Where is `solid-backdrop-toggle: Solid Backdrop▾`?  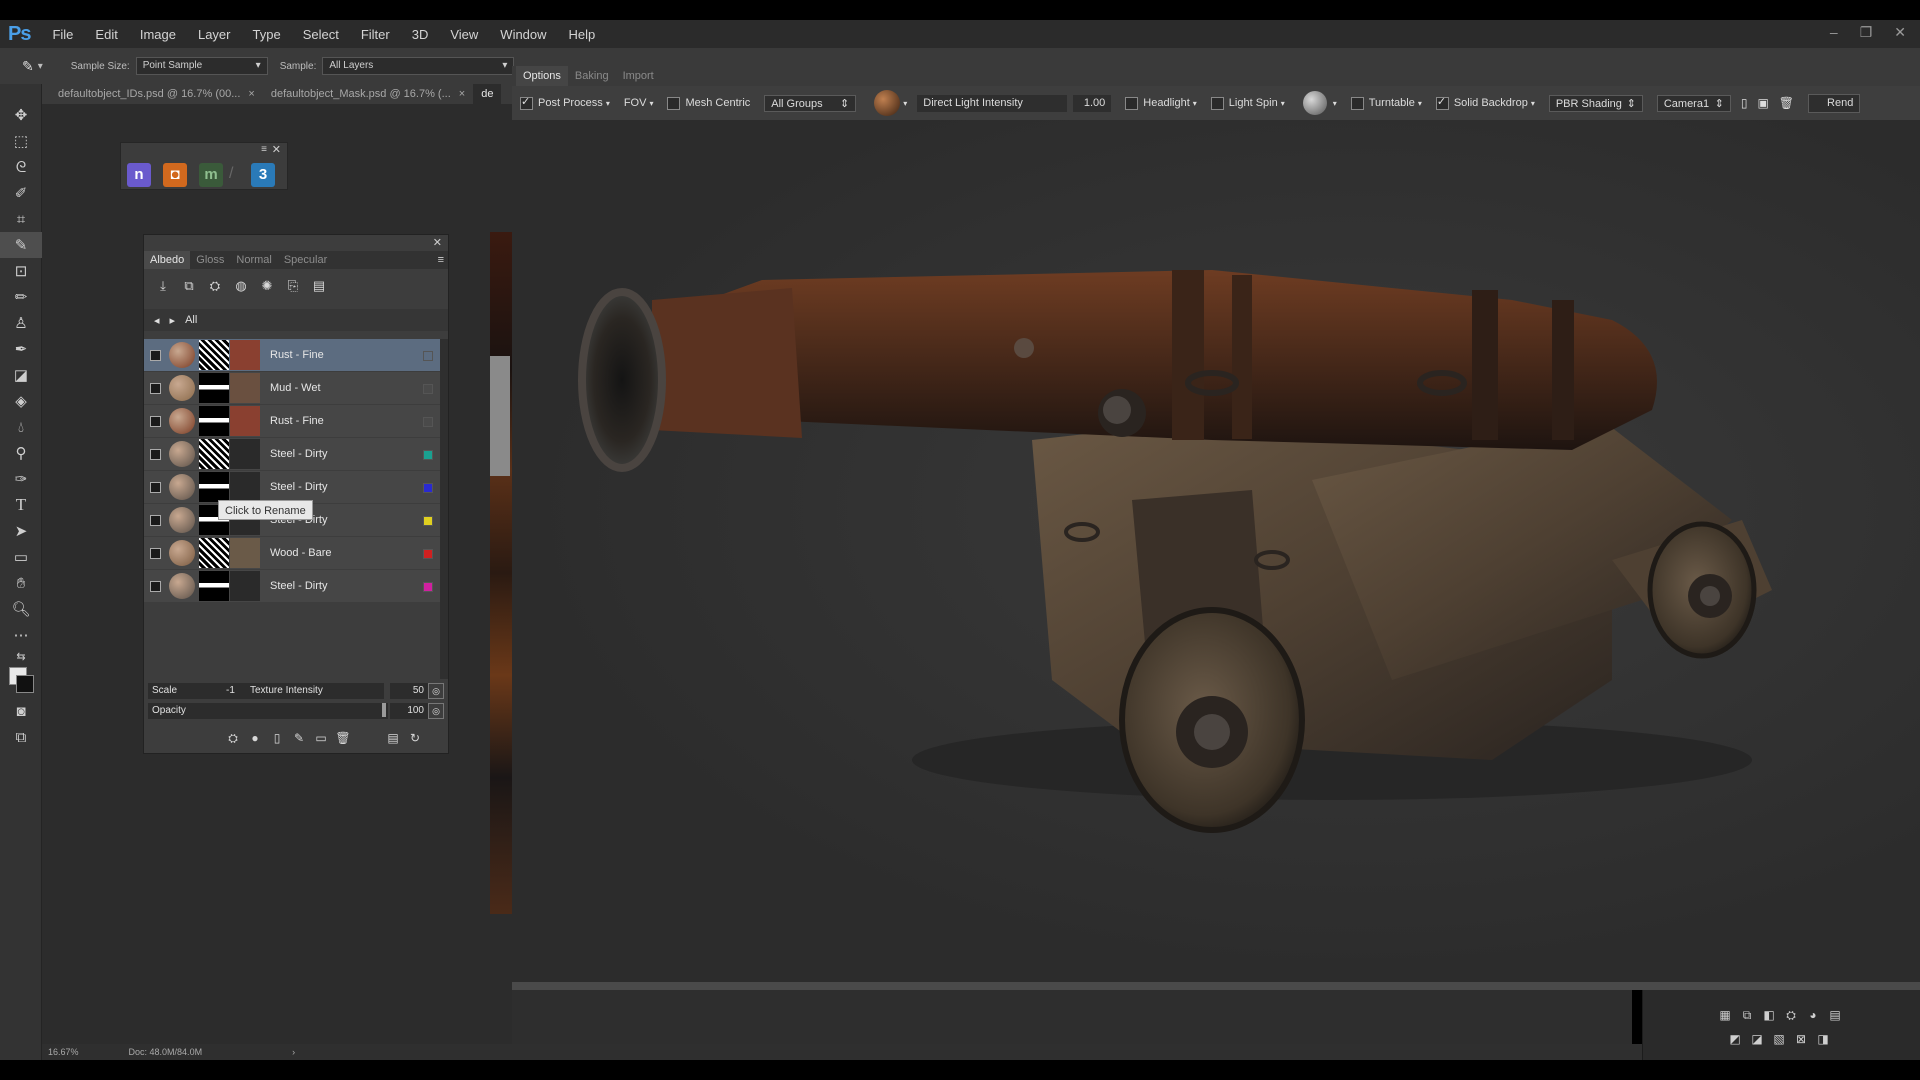
solid-backdrop-toggle: Solid Backdrop▾ is located at coordinates (1485, 102).